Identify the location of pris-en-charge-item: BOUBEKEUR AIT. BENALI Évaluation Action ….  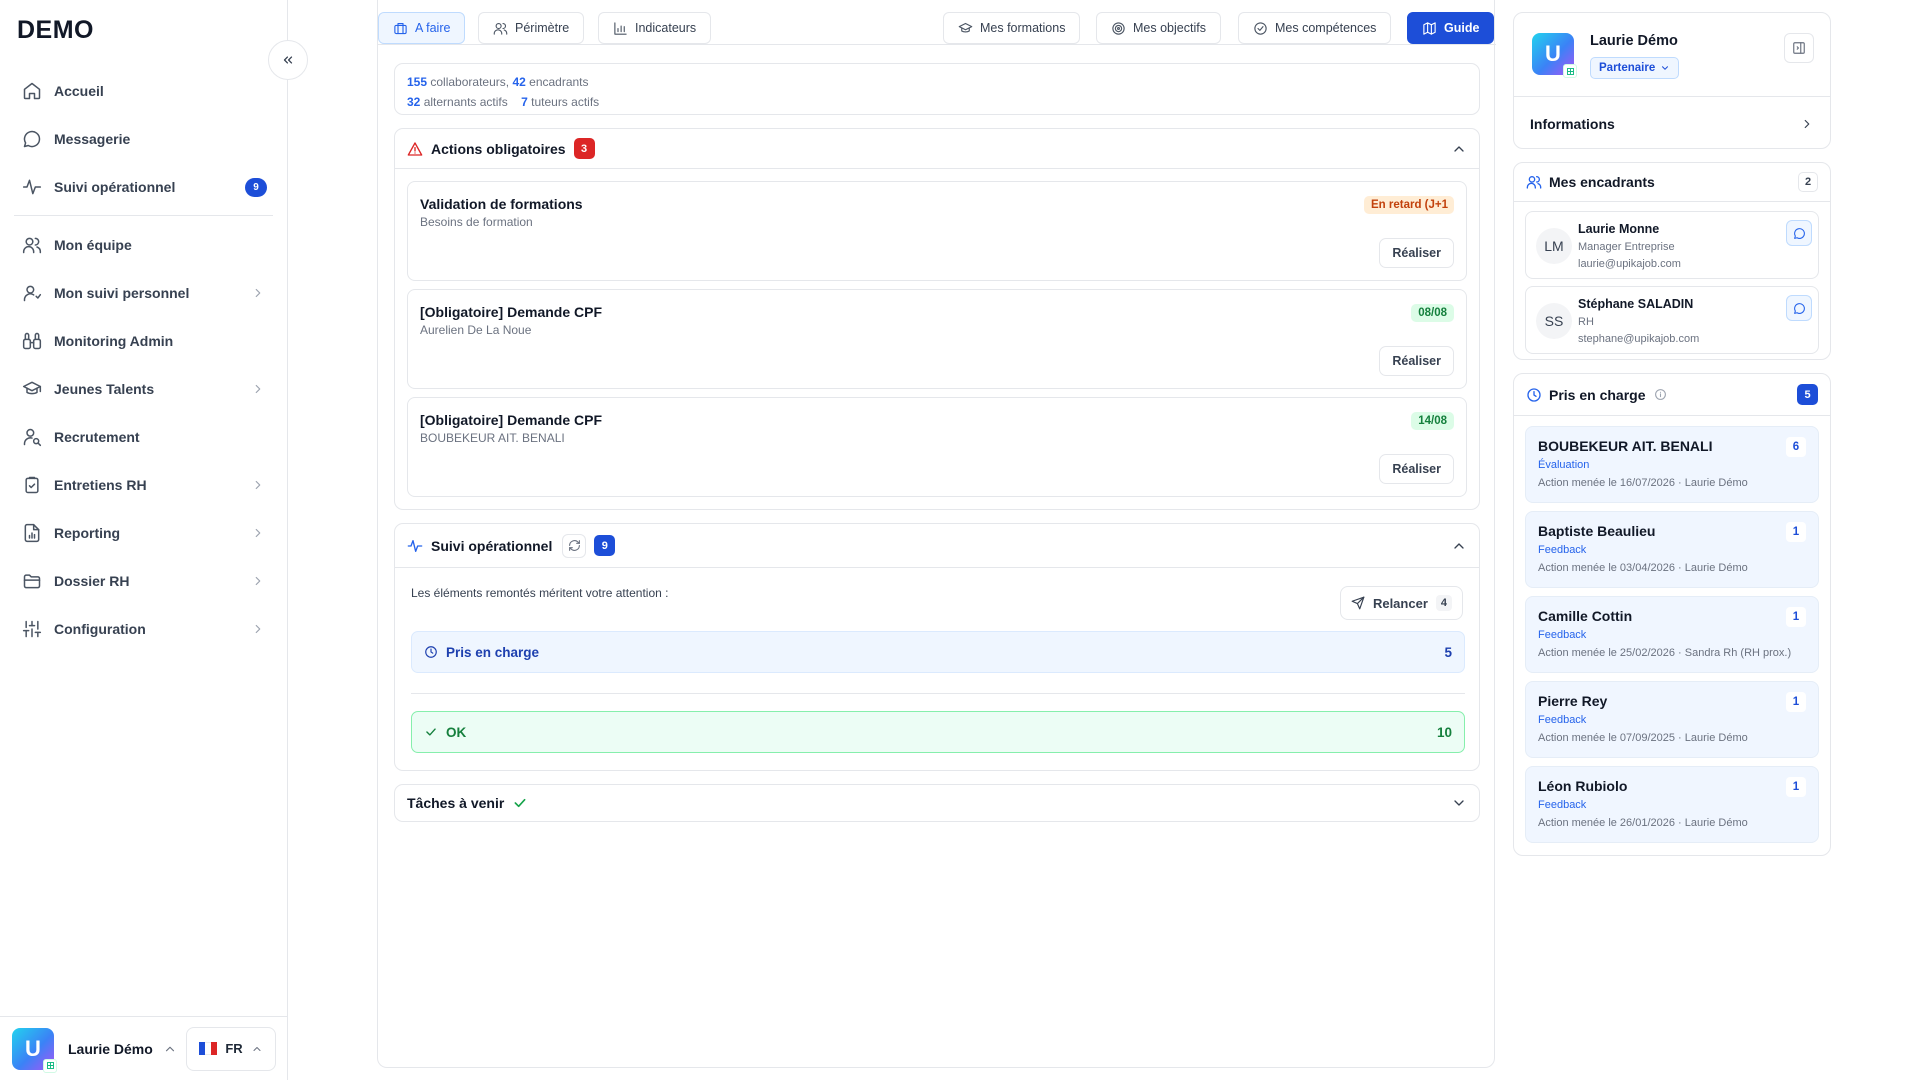
(1672, 464).